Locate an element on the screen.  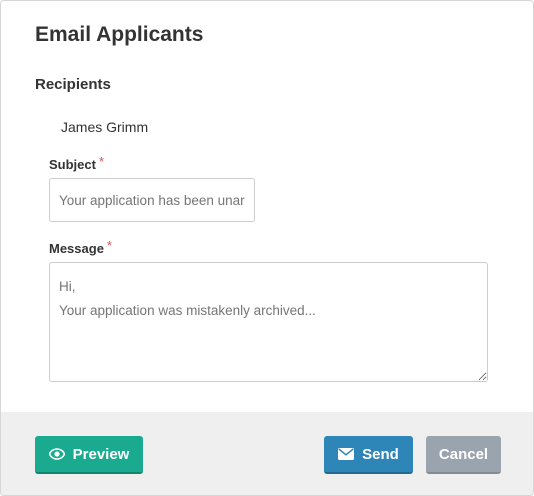
preview-label: Preview is located at coordinates (101, 454).